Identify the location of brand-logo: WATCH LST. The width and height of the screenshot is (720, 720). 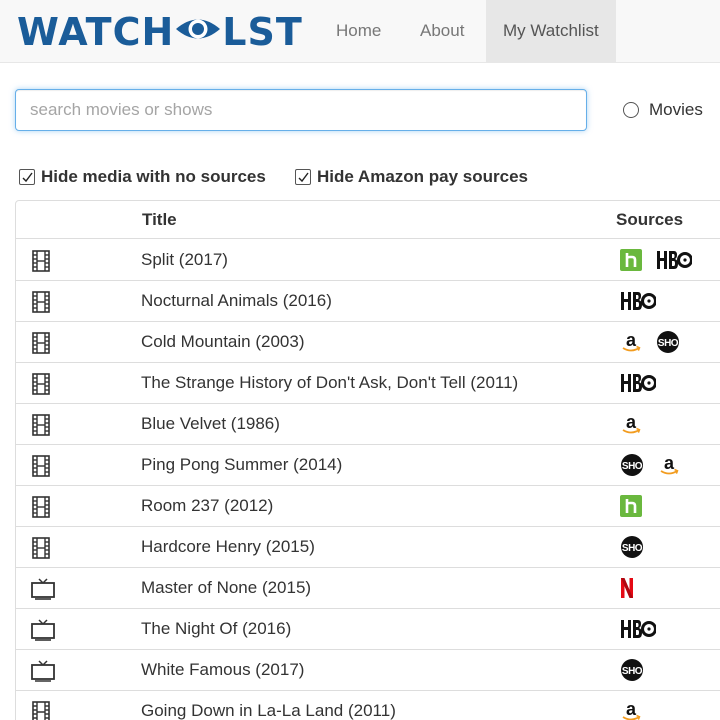
(160, 32).